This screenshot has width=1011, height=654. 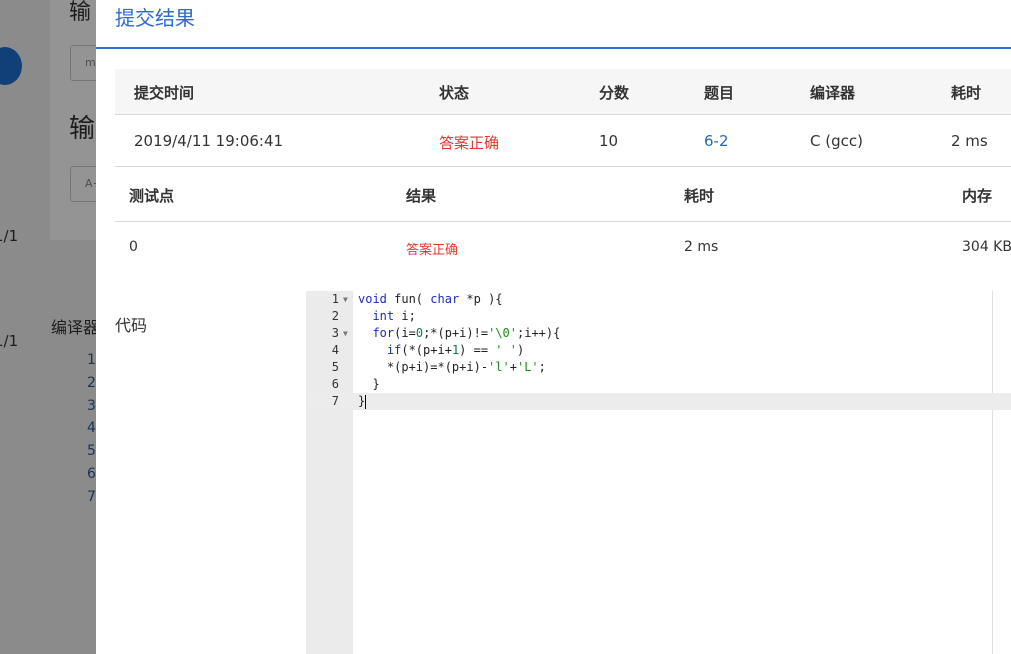 What do you see at coordinates (209, 141) in the screenshot?
I see `submit-time: 2019/4/11 19:06:41` at bounding box center [209, 141].